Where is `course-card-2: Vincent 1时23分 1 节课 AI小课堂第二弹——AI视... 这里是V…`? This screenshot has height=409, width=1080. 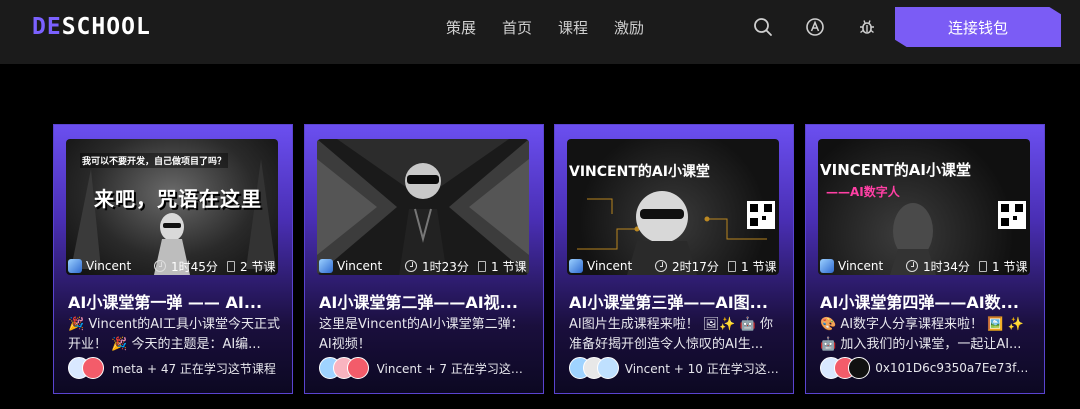
course-card-2: Vincent 1时23分 1 节课 AI小课堂第二弹——AI视... 这里是V… is located at coordinates (424, 259).